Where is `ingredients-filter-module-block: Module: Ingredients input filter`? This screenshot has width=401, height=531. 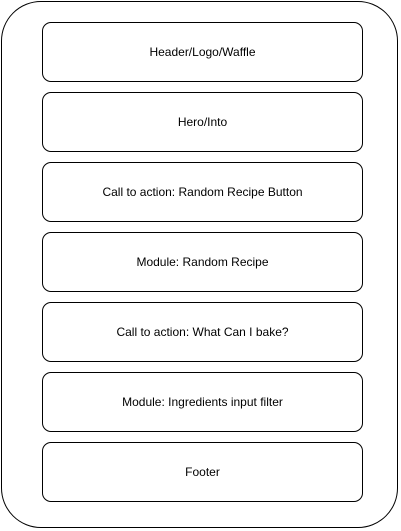 ingredients-filter-module-block: Module: Ingredients input filter is located at coordinates (202, 402).